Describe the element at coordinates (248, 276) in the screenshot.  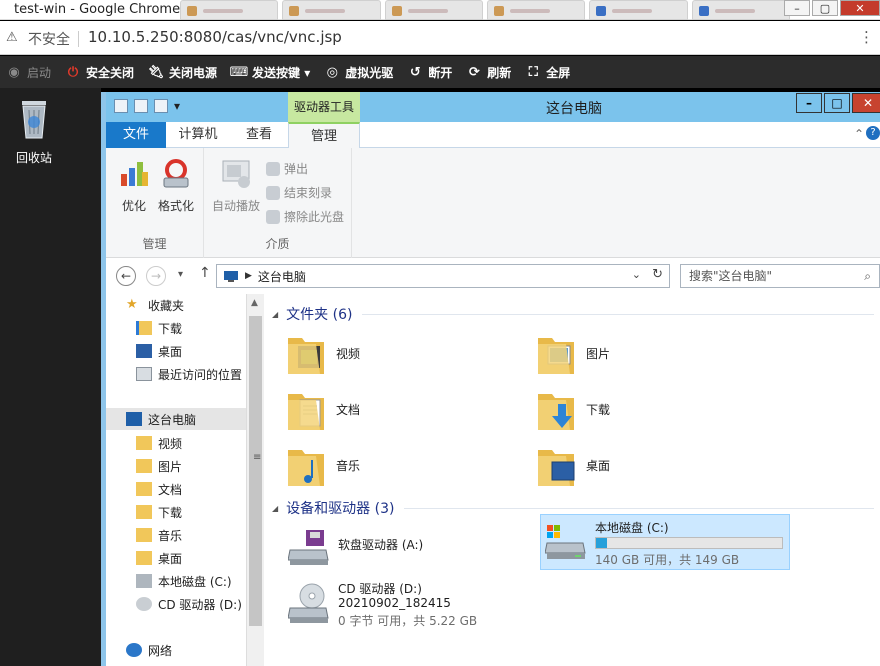
I see `breadcrumb-chevron-icon: ▶` at that location.